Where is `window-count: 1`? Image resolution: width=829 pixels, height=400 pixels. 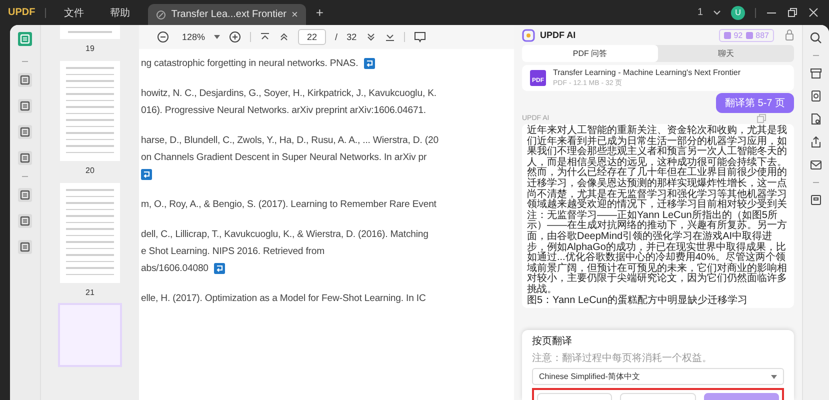 window-count: 1 is located at coordinates (700, 12).